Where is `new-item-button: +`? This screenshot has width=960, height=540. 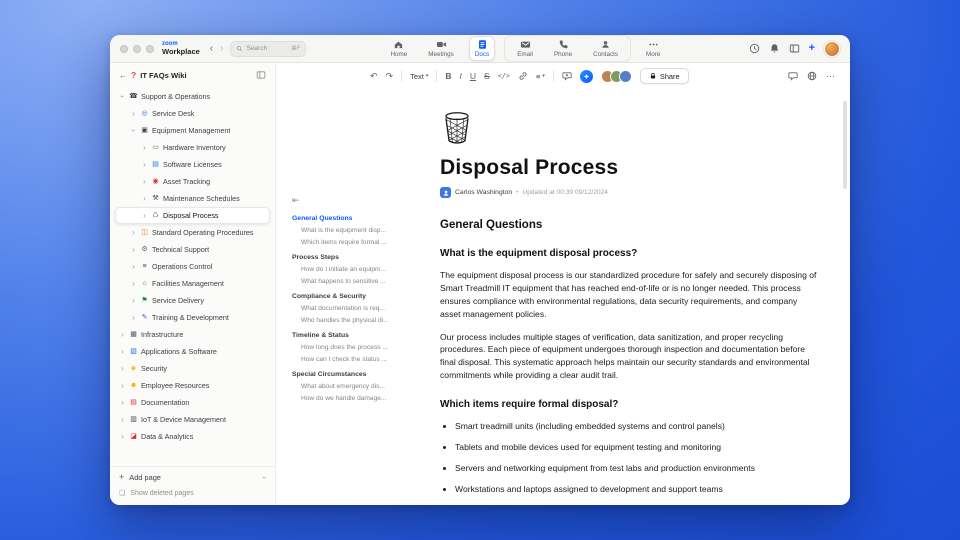 new-item-button: + is located at coordinates (812, 48).